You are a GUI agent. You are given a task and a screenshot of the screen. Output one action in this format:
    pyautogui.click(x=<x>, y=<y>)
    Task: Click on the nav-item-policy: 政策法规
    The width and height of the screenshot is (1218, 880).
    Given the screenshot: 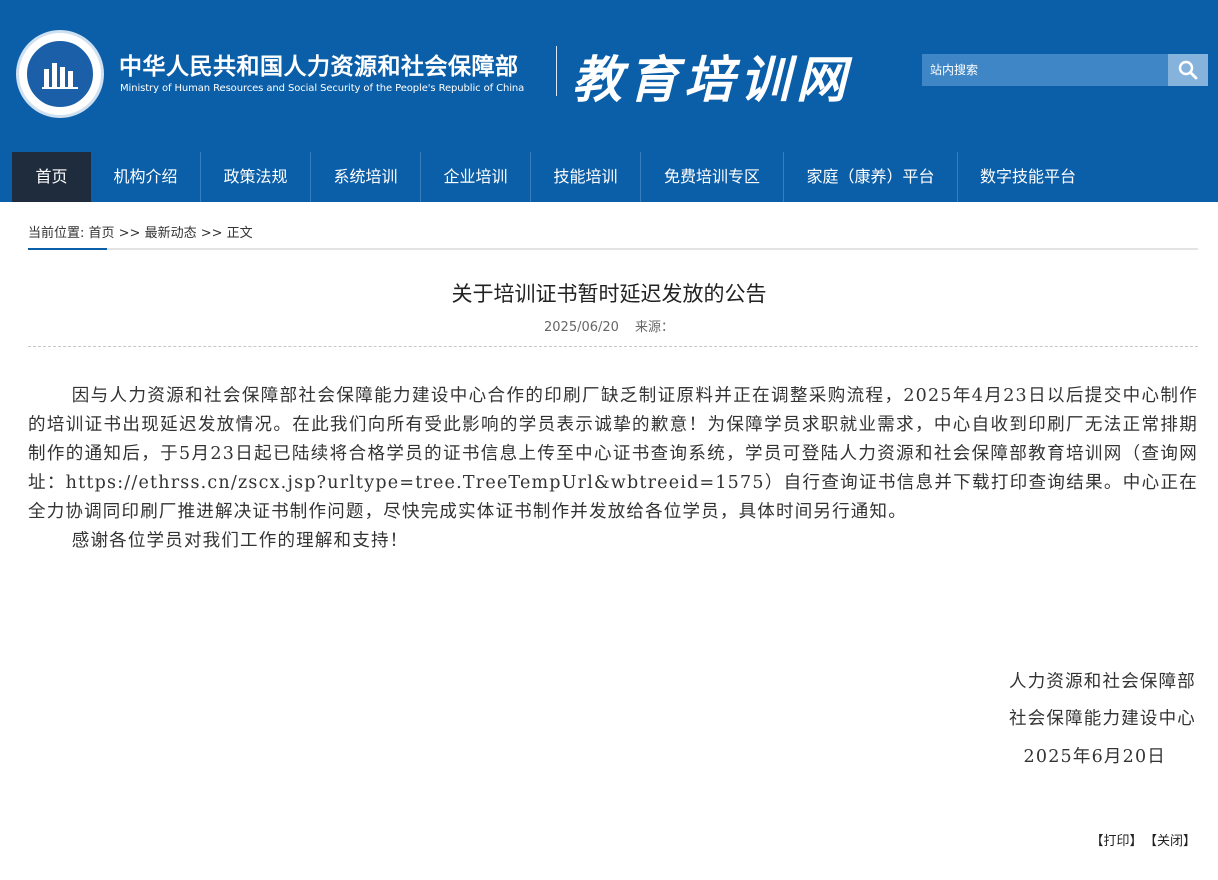 What is the action you would take?
    pyautogui.click(x=256, y=177)
    